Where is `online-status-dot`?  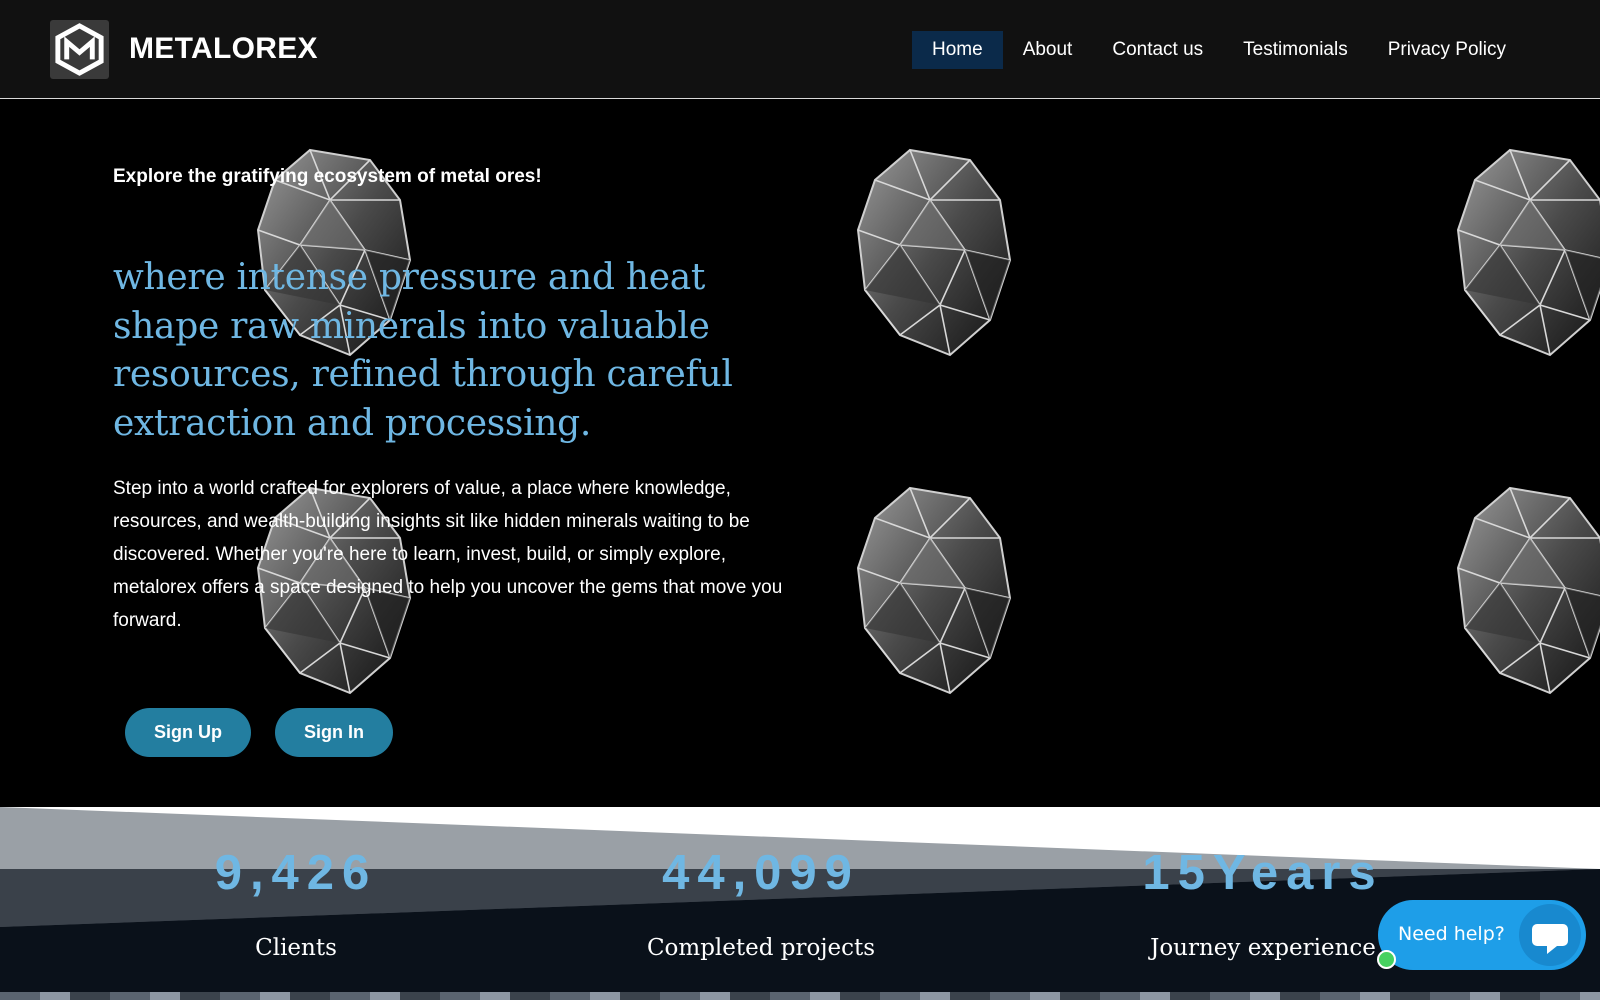 online-status-dot is located at coordinates (1386, 959).